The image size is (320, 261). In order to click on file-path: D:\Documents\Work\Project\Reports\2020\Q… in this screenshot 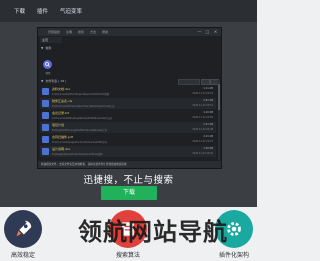, I will do `click(81, 94)`.